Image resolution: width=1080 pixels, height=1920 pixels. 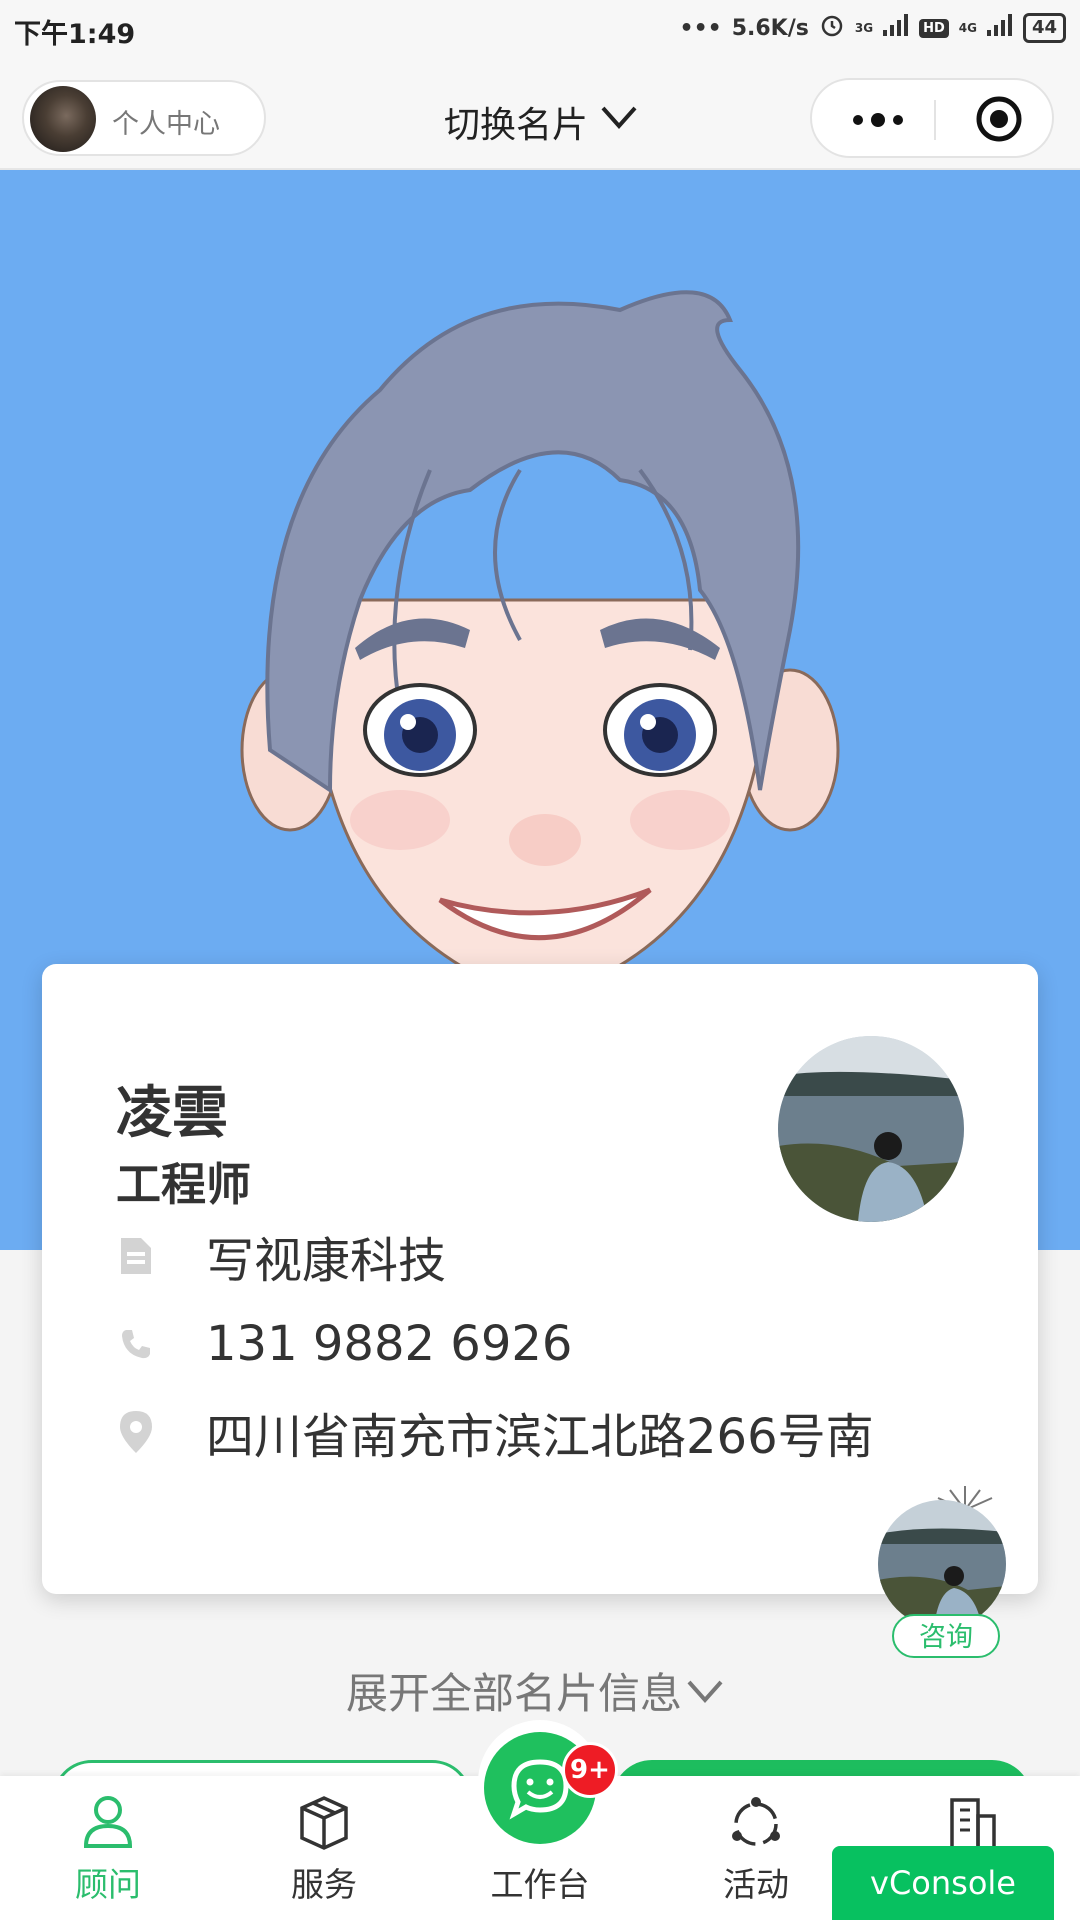 I want to click on tab-label: 顾问, so click(x=108, y=1884).